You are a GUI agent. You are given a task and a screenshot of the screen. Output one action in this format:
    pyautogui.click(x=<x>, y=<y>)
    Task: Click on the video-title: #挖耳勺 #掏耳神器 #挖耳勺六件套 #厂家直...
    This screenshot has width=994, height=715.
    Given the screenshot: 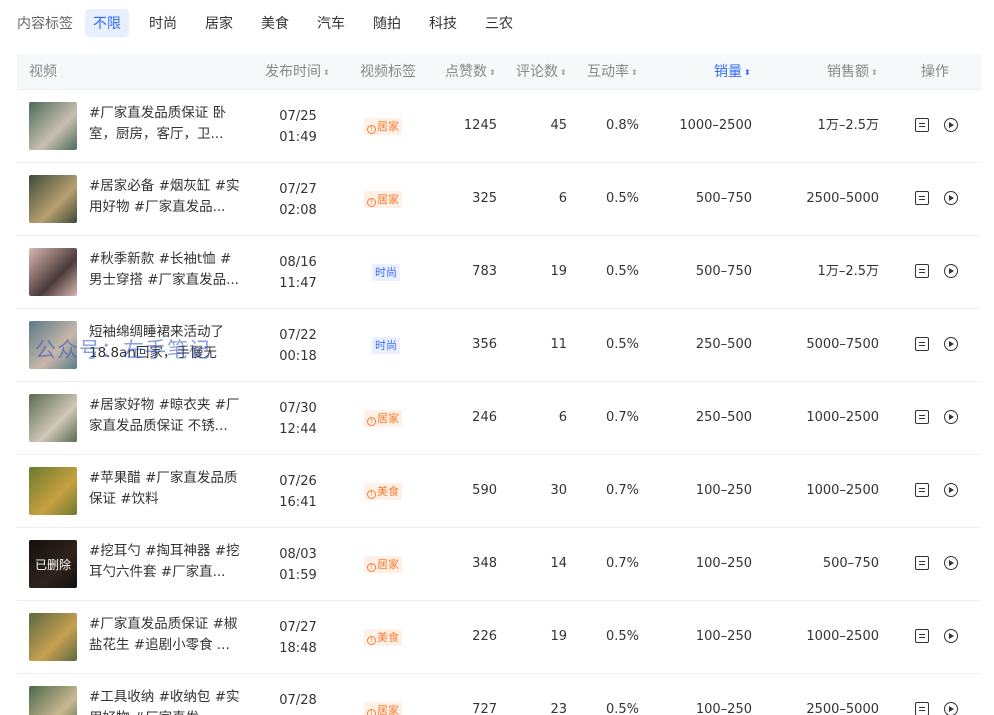 What is the action you would take?
    pyautogui.click(x=165, y=562)
    